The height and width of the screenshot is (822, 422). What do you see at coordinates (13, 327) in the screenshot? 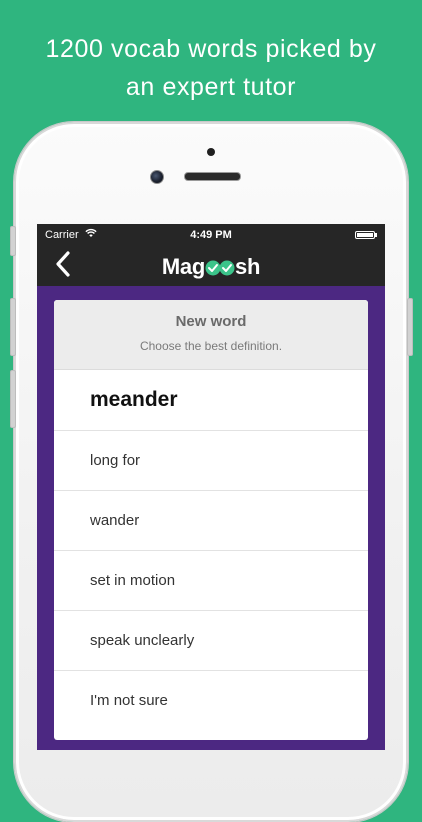
I see `phone-volume-up` at bounding box center [13, 327].